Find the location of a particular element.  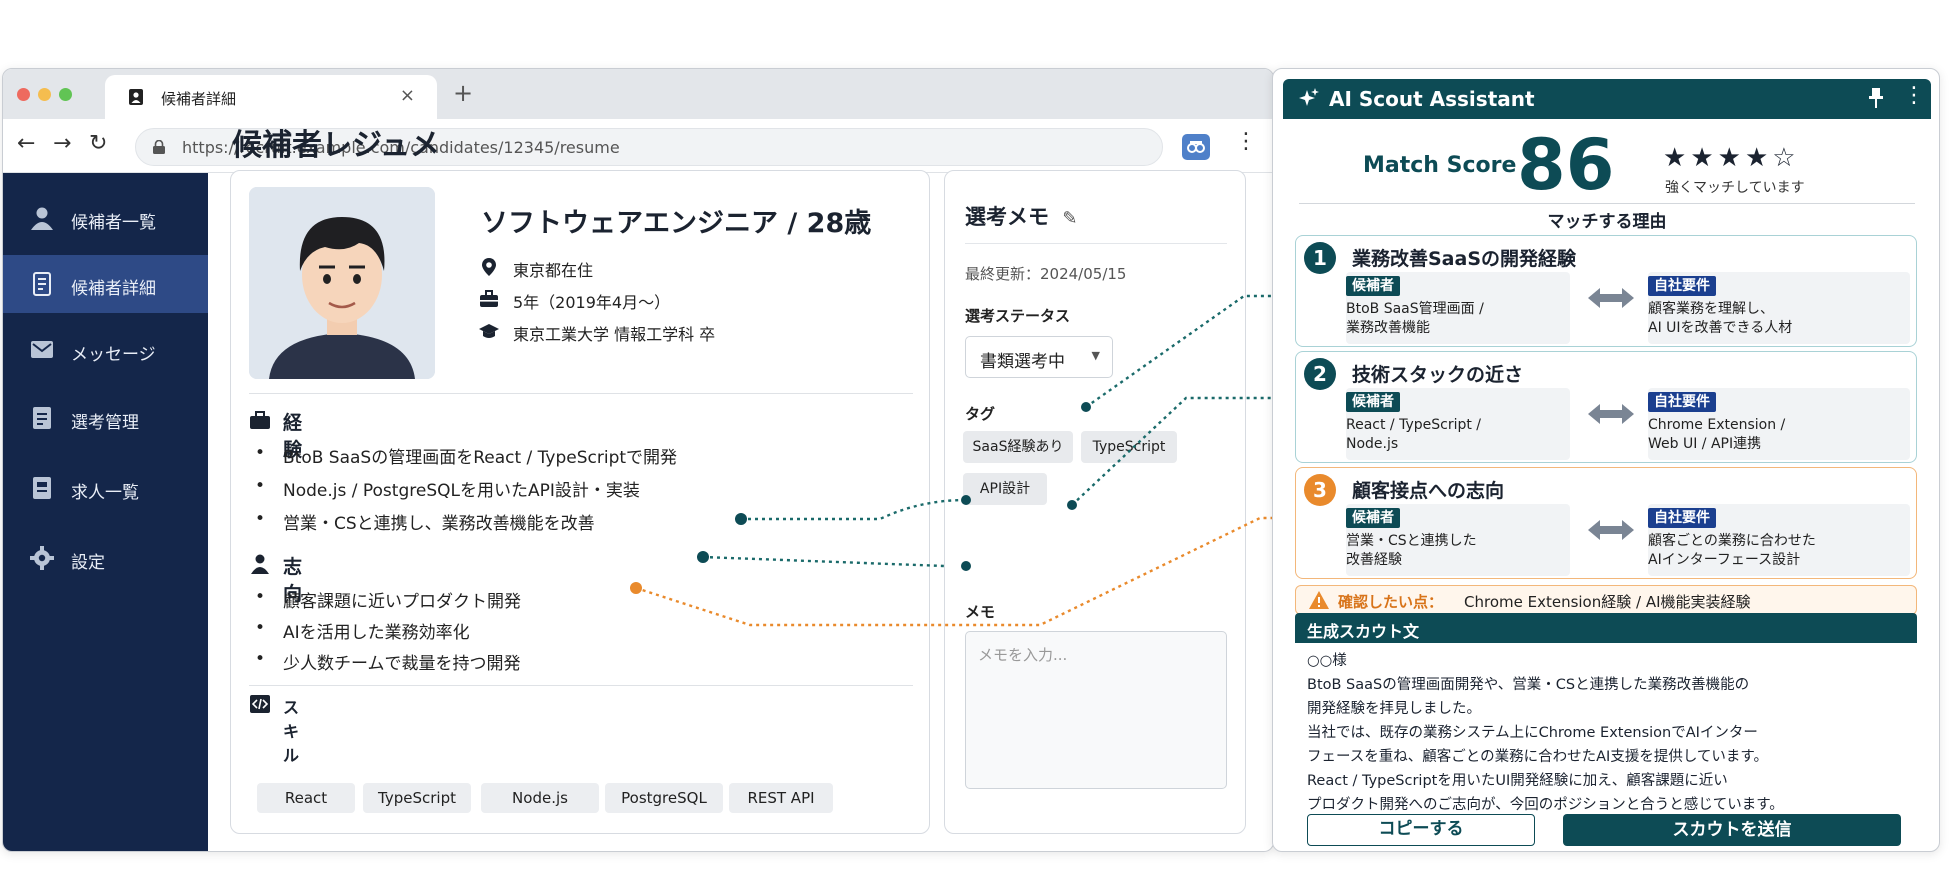

sidebar-item-label: 候補者詳細 is located at coordinates (113, 289).